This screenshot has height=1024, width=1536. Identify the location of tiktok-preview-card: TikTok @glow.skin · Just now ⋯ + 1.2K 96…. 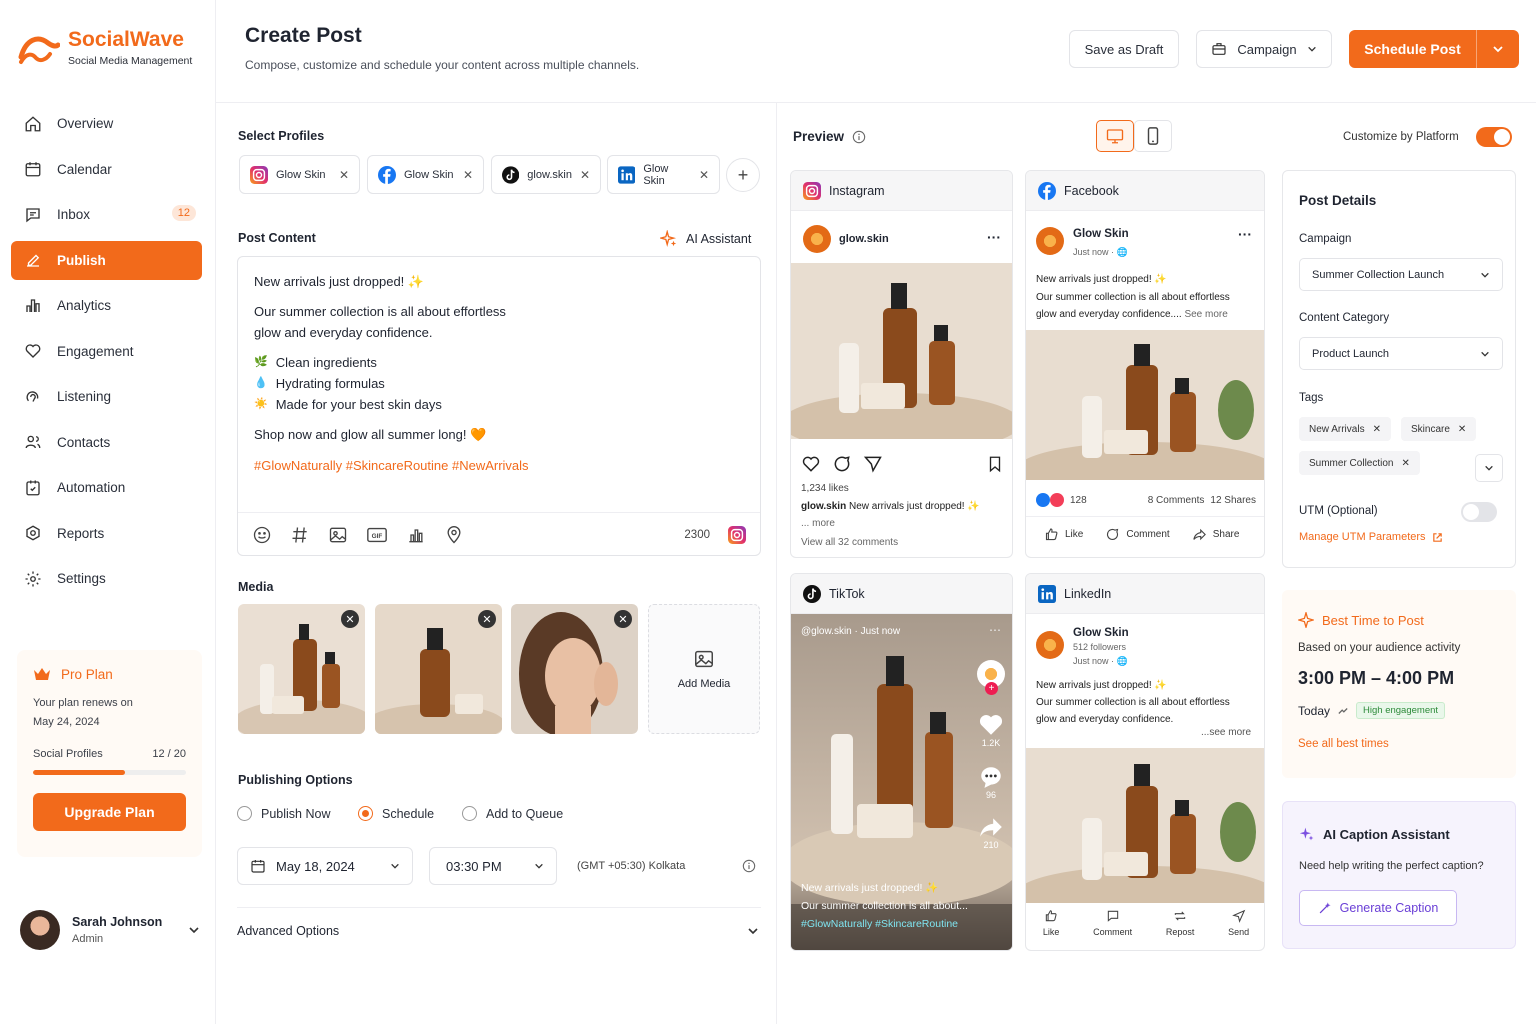
(901, 762).